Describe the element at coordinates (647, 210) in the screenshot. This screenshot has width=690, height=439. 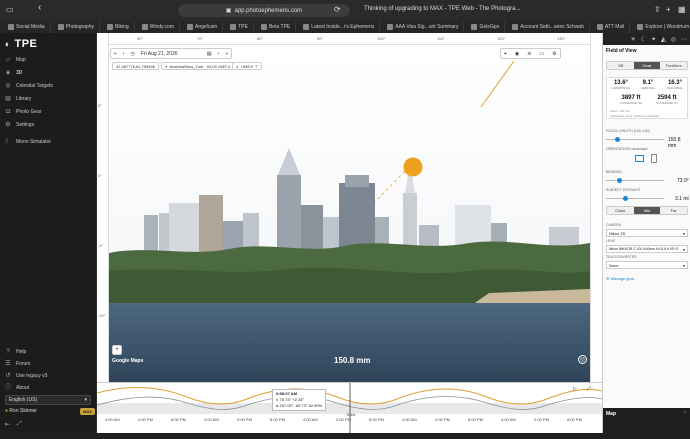
I see `segment-mid: Mid` at that location.